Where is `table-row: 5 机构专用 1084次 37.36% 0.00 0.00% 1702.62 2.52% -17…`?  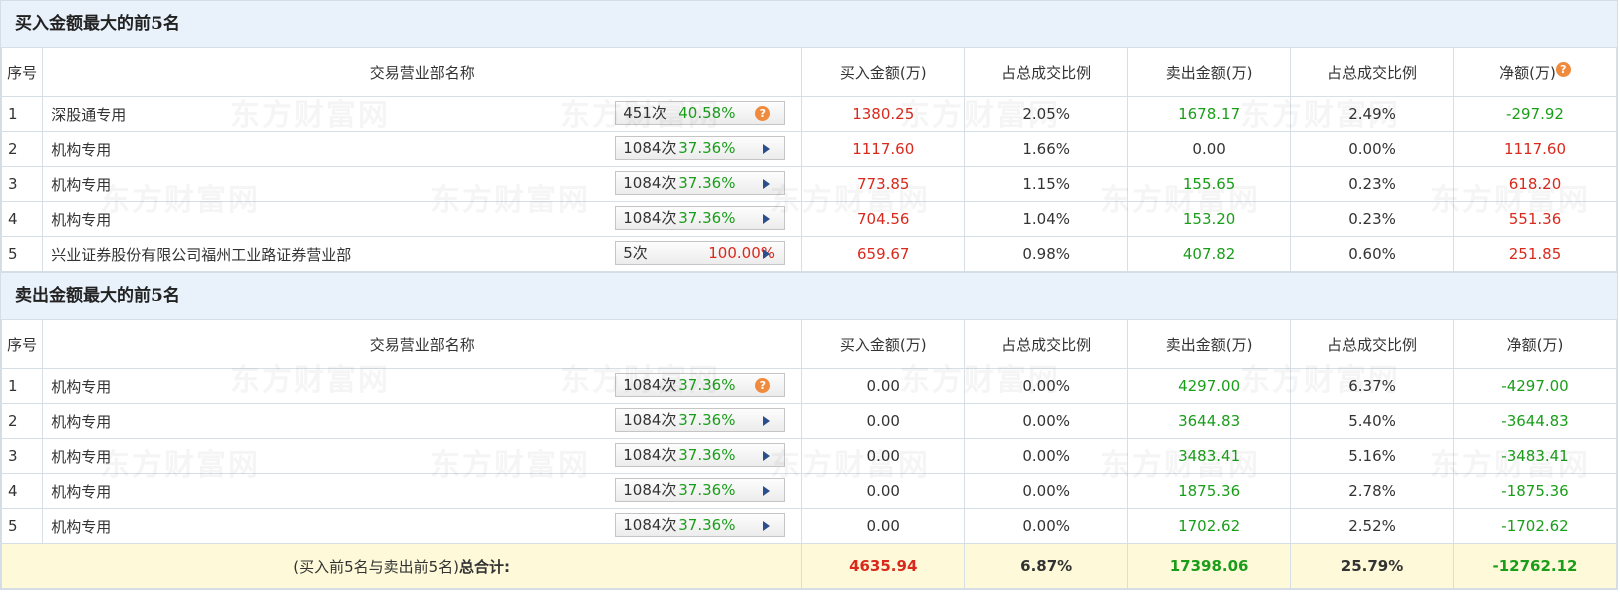
table-row: 5 机构专用 1084次 37.36% 0.00 0.00% 1702.62 2.52% -17… is located at coordinates (808, 526).